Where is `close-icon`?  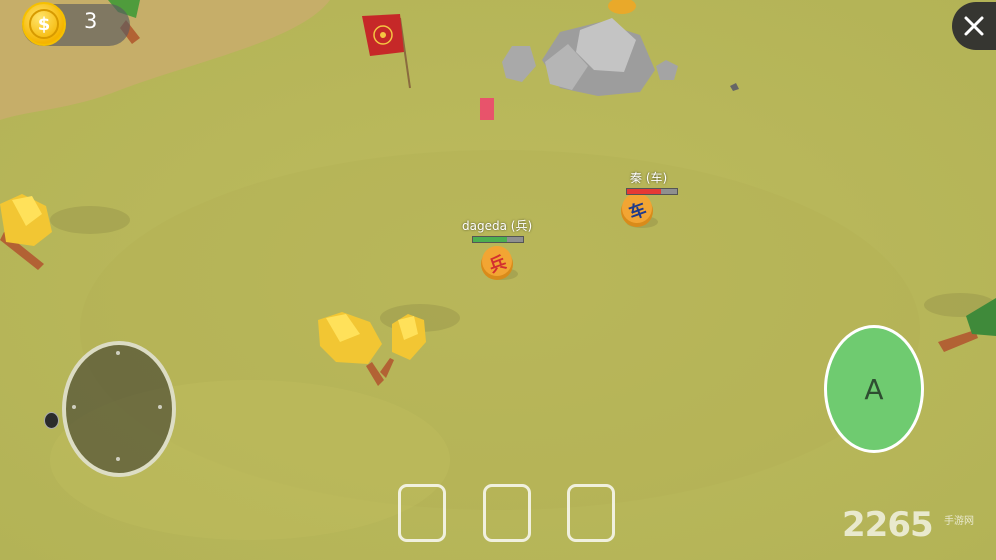 close-icon is located at coordinates (974, 26).